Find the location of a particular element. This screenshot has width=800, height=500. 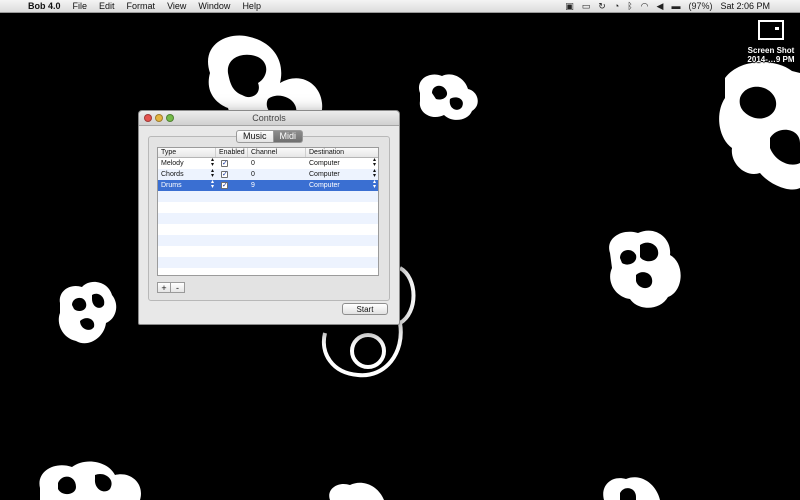

table-row: Chords ▴▾ 0 Computer ▴▾ is located at coordinates (268, 174).